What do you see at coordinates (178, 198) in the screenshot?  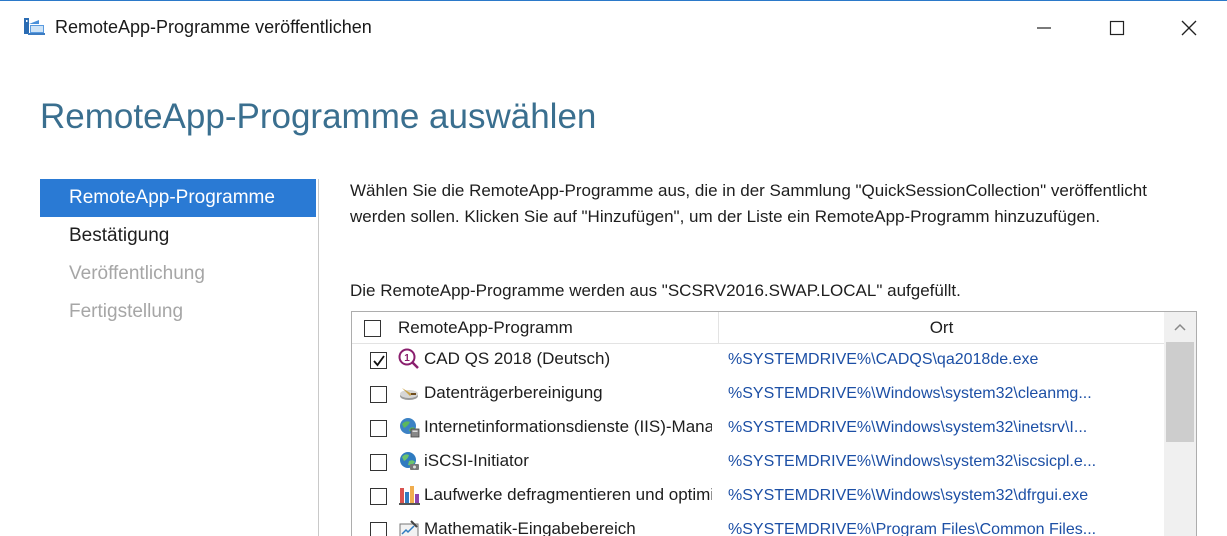 I see `nav-item-remoteapp-programme: RemoteApp-Programme` at bounding box center [178, 198].